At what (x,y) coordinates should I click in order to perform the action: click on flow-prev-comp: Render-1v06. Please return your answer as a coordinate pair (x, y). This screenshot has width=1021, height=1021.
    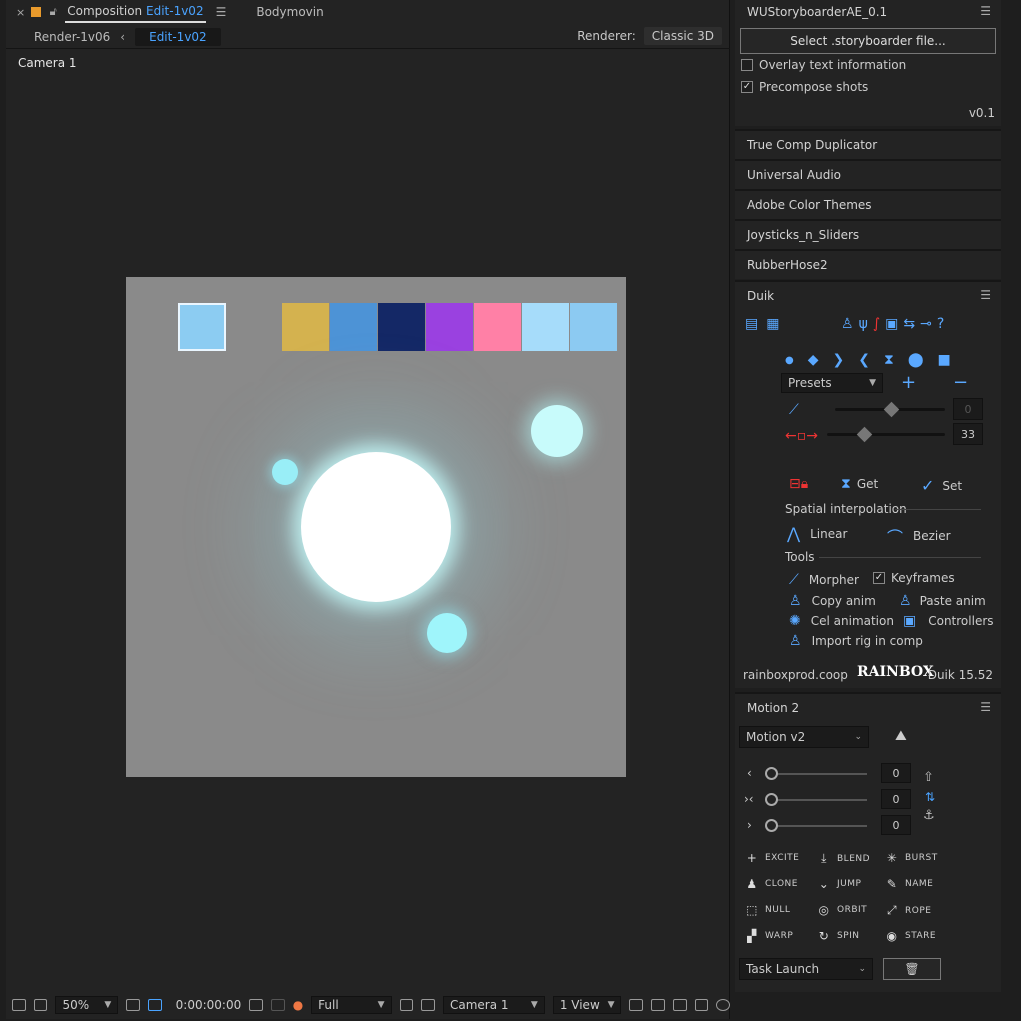
    Looking at the image, I should click on (72, 37).